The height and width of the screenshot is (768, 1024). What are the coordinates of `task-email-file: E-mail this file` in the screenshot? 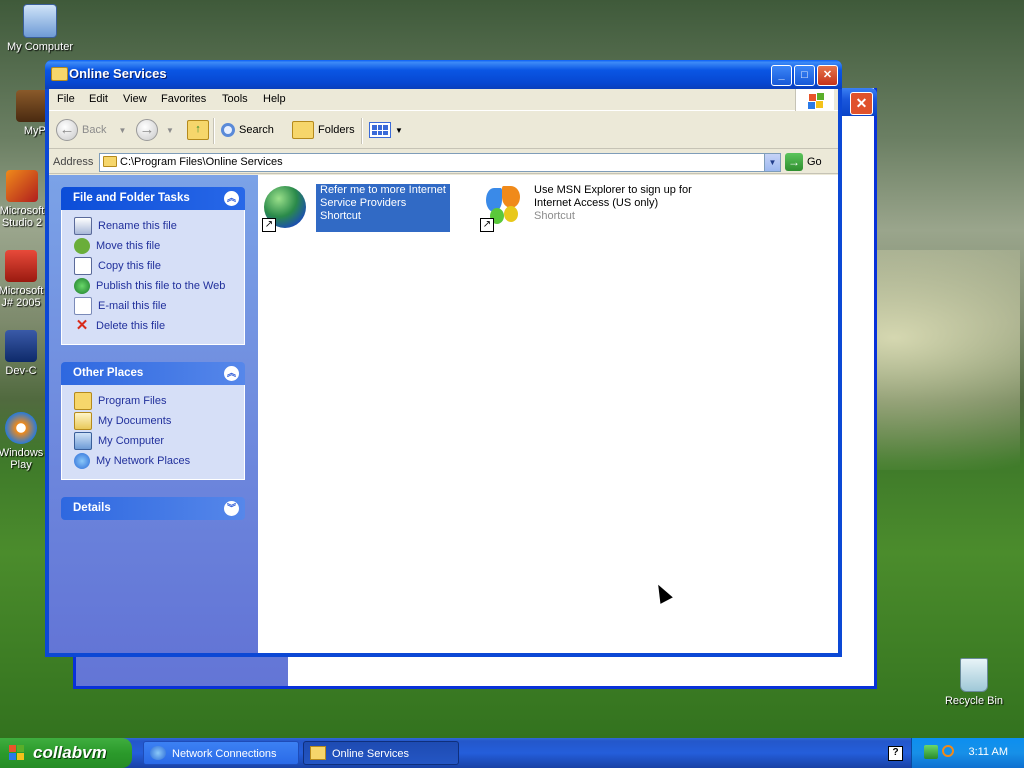 It's located at (159, 306).